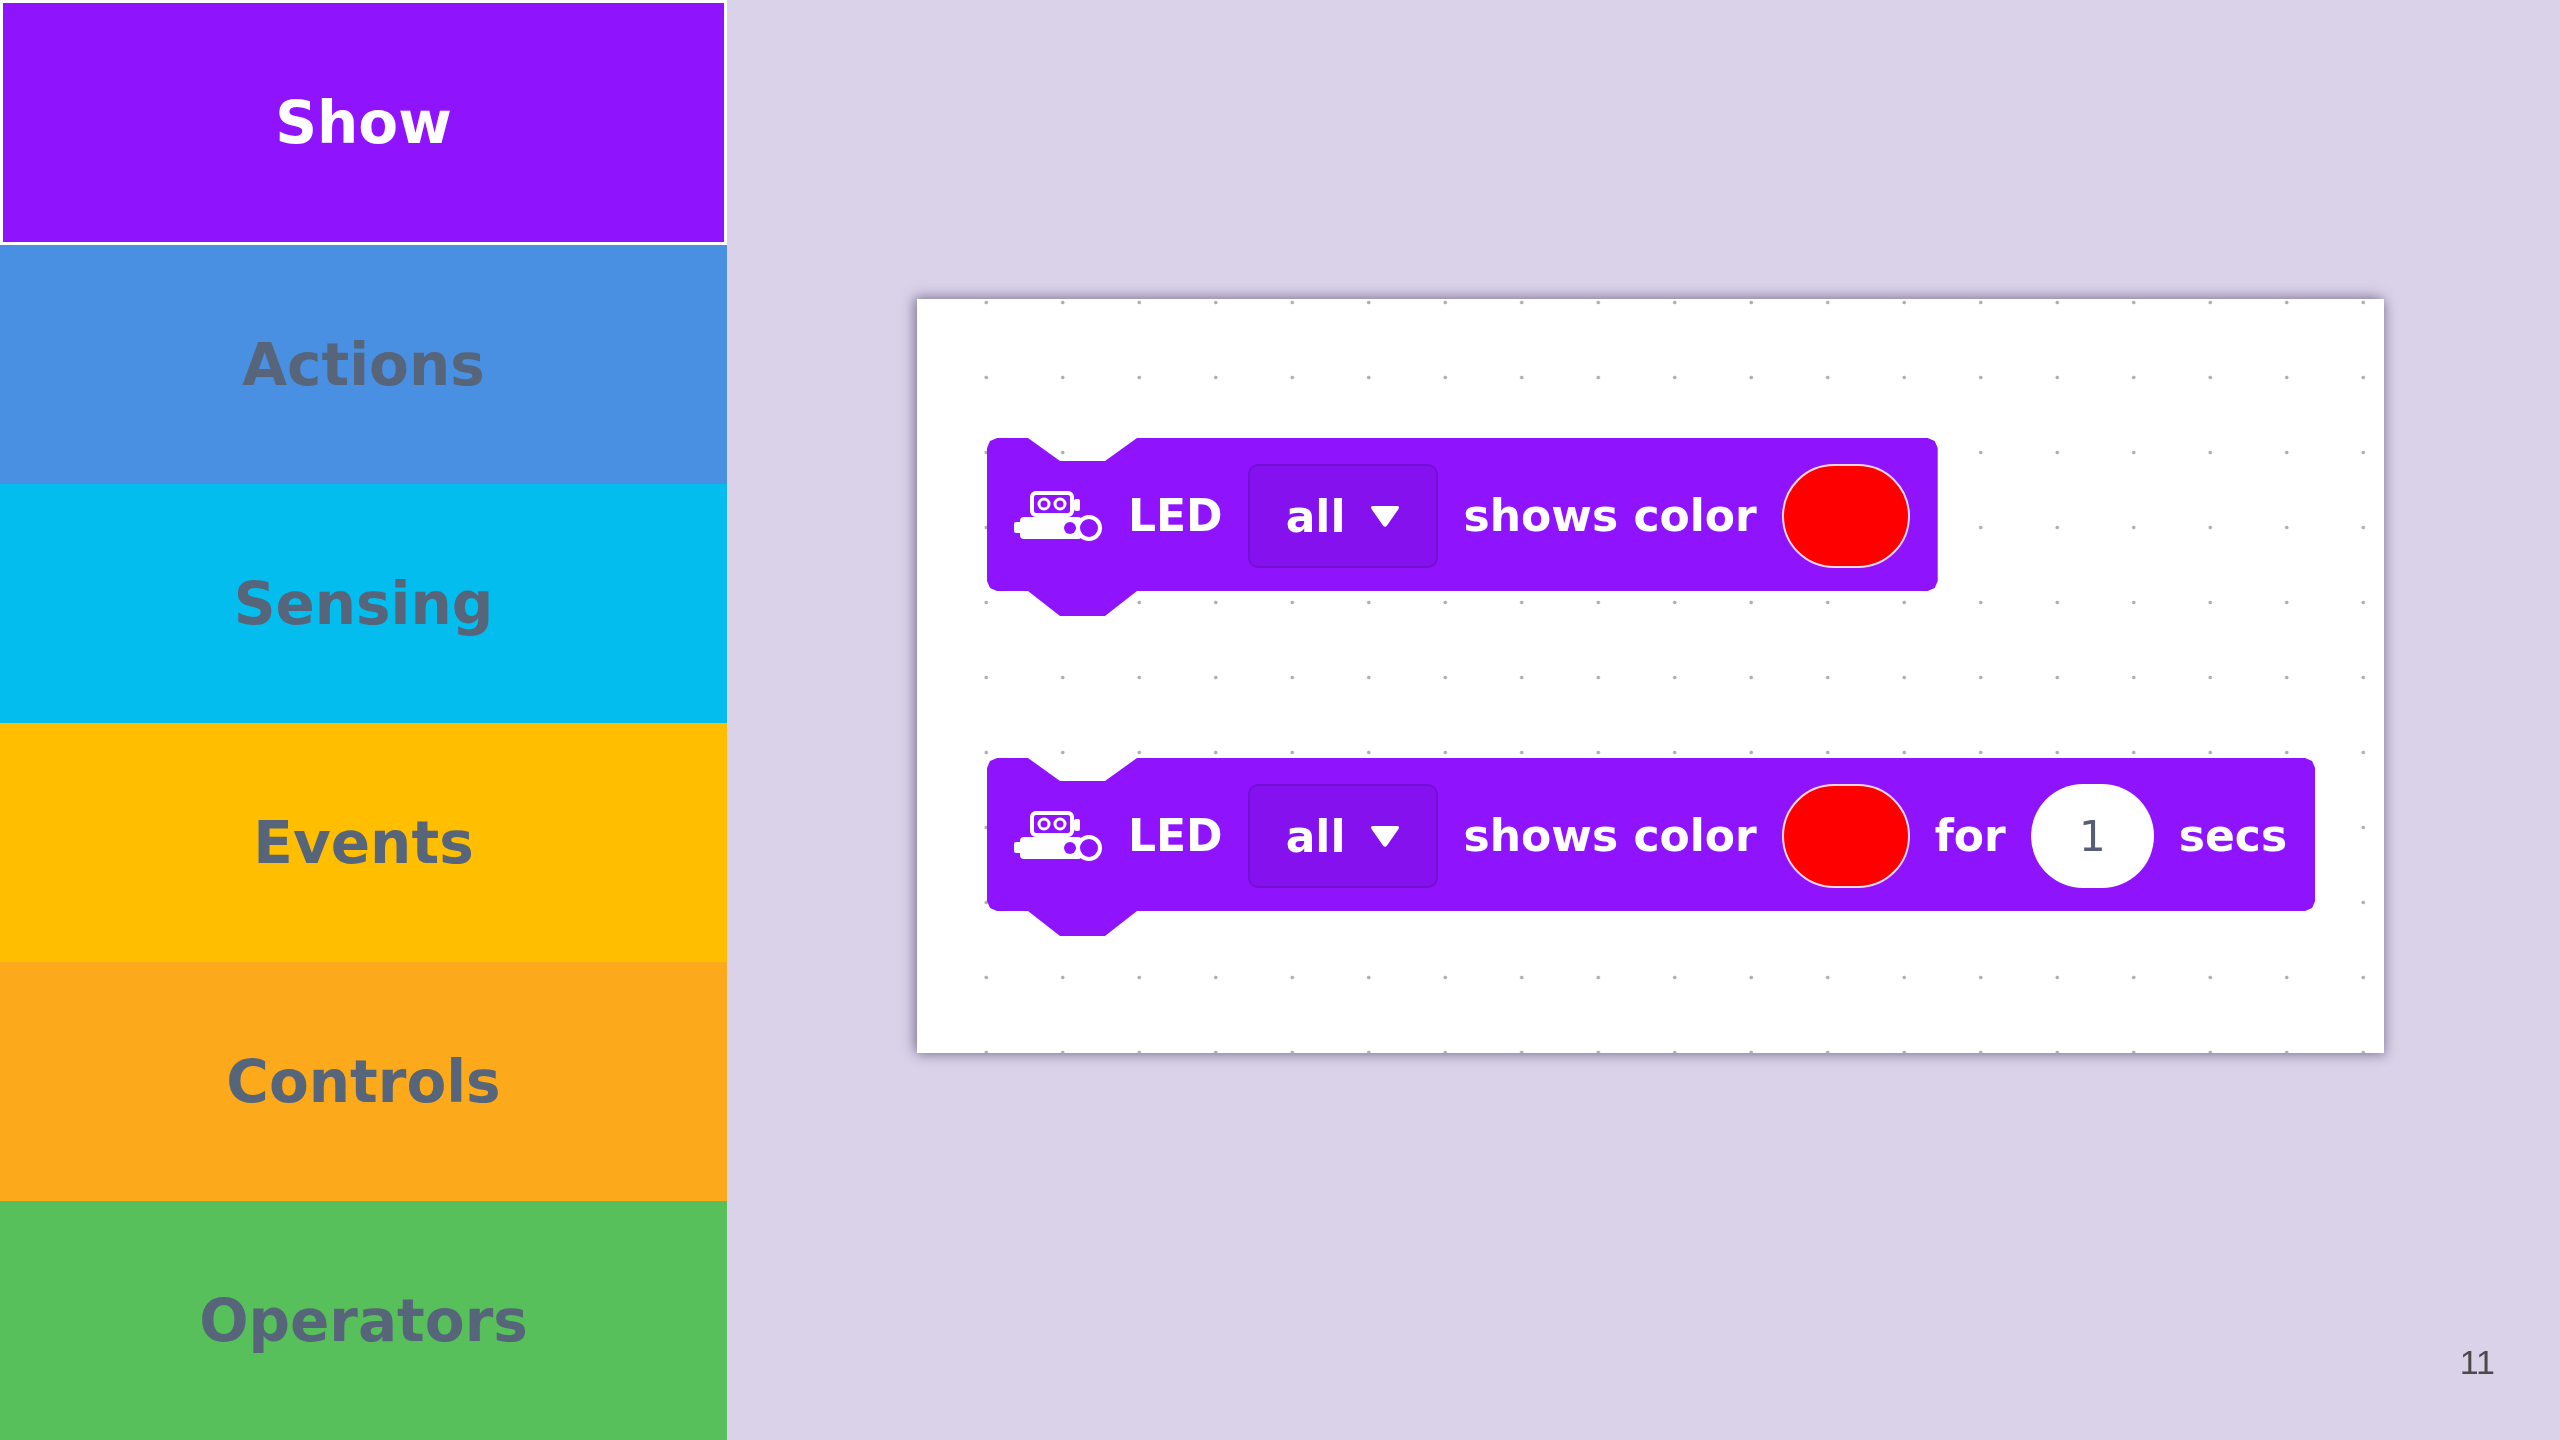 Image resolution: width=2560 pixels, height=1440 pixels. I want to click on page-number: 11, so click(2477, 1362).